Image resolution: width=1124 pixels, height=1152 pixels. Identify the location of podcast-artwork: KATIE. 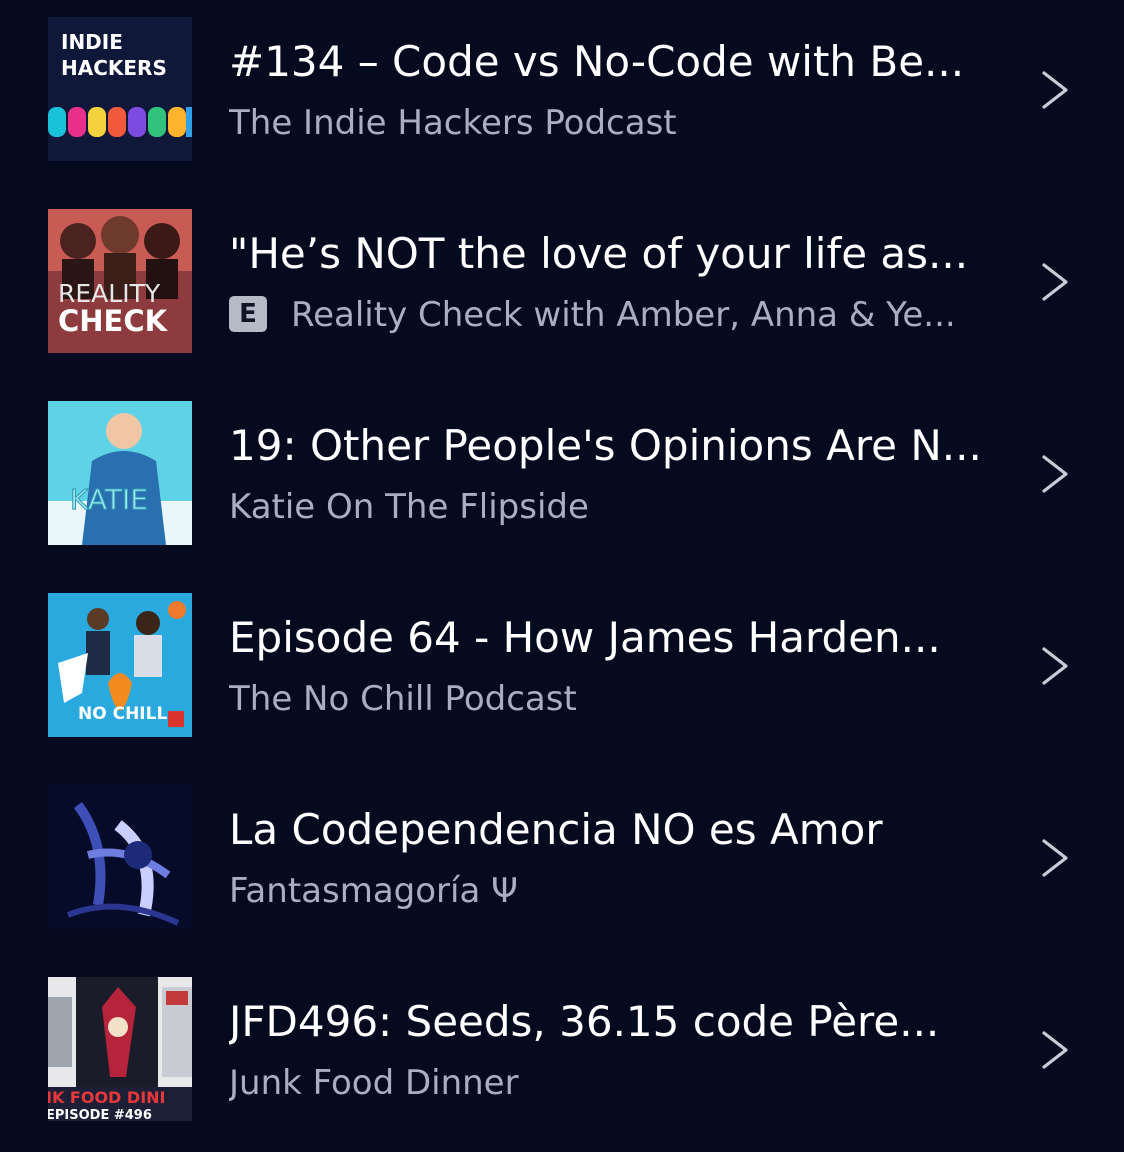
(120, 473).